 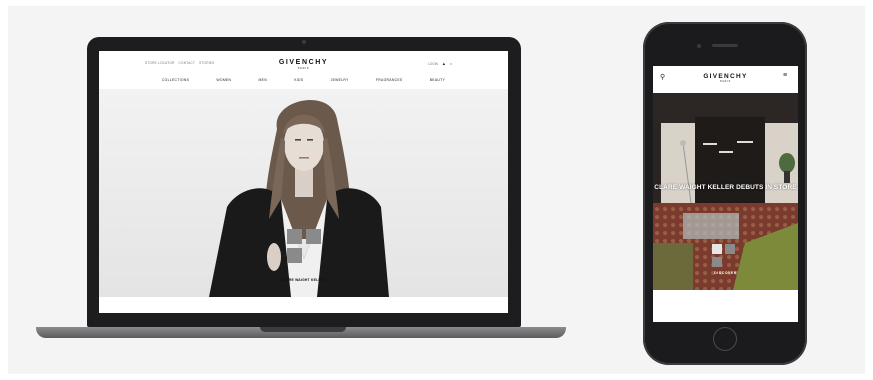 I want to click on desktop-page-footer-strip, so click(x=303, y=305).